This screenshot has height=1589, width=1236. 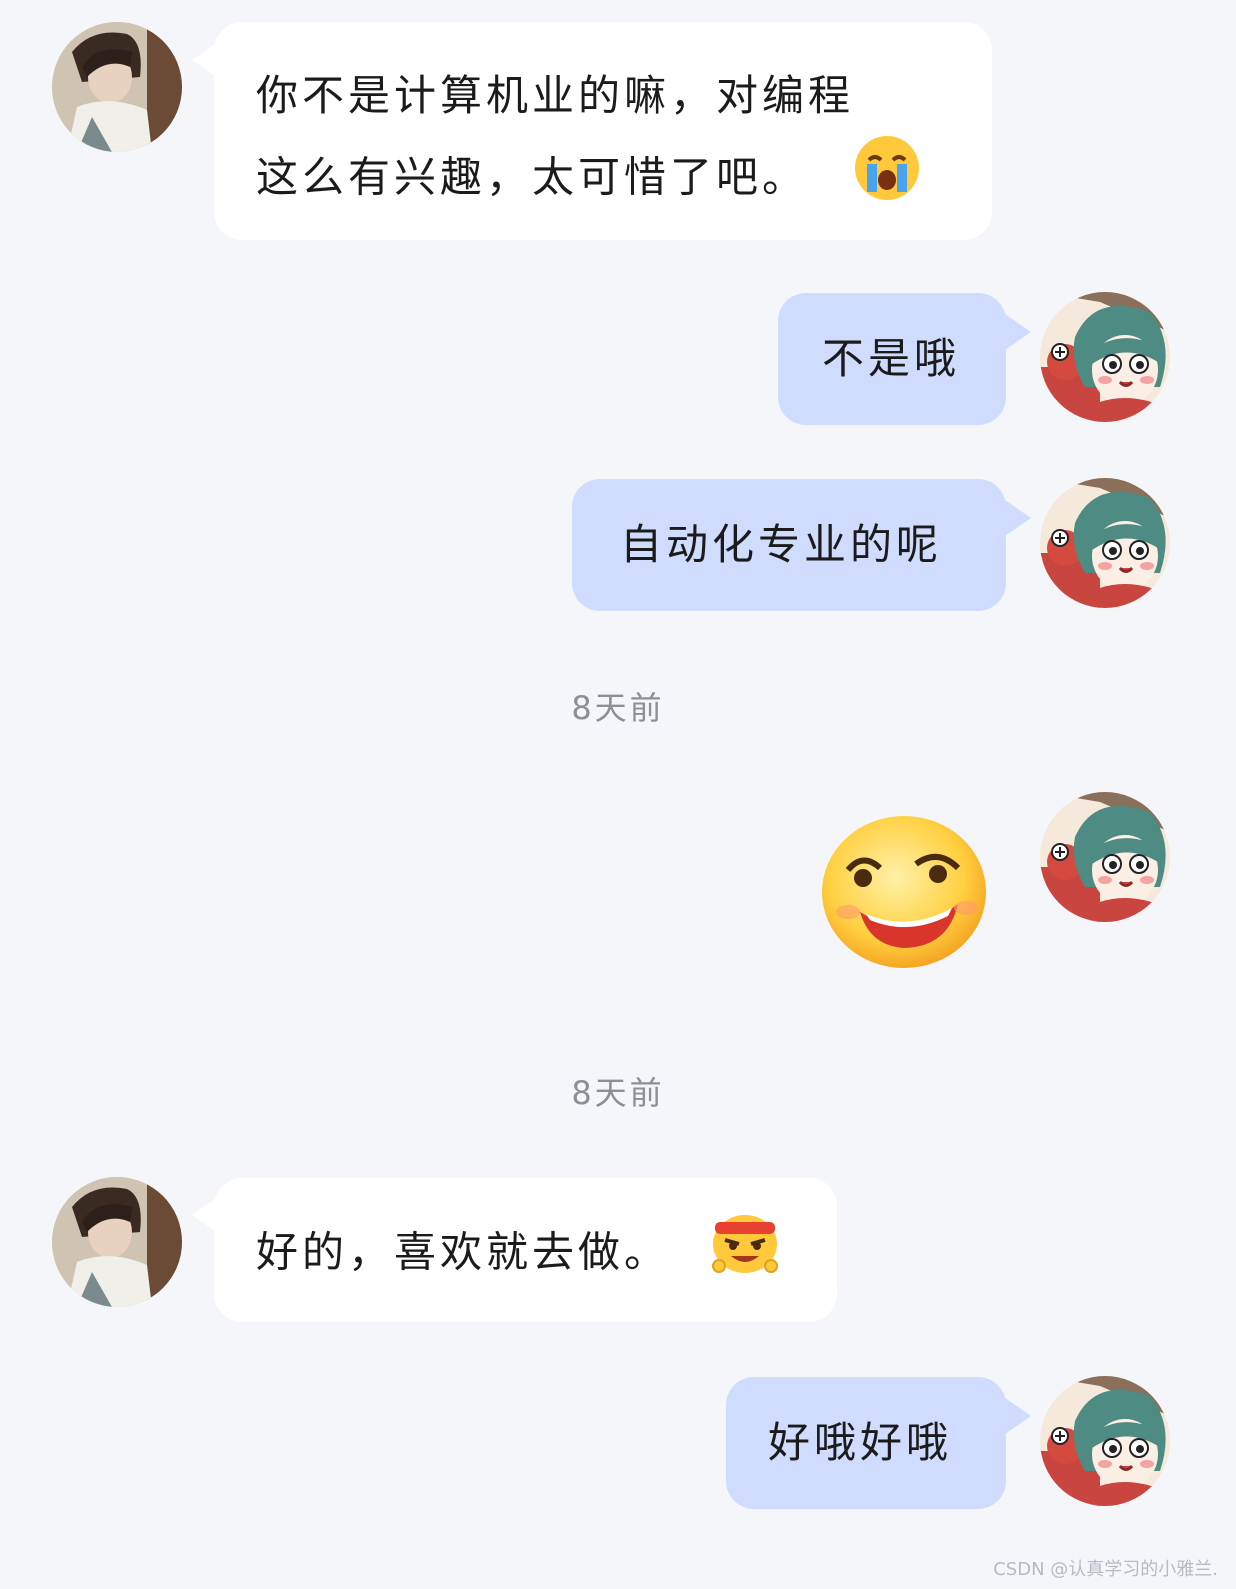 I want to click on determined-headband-face-icon, so click(x=745, y=1255).